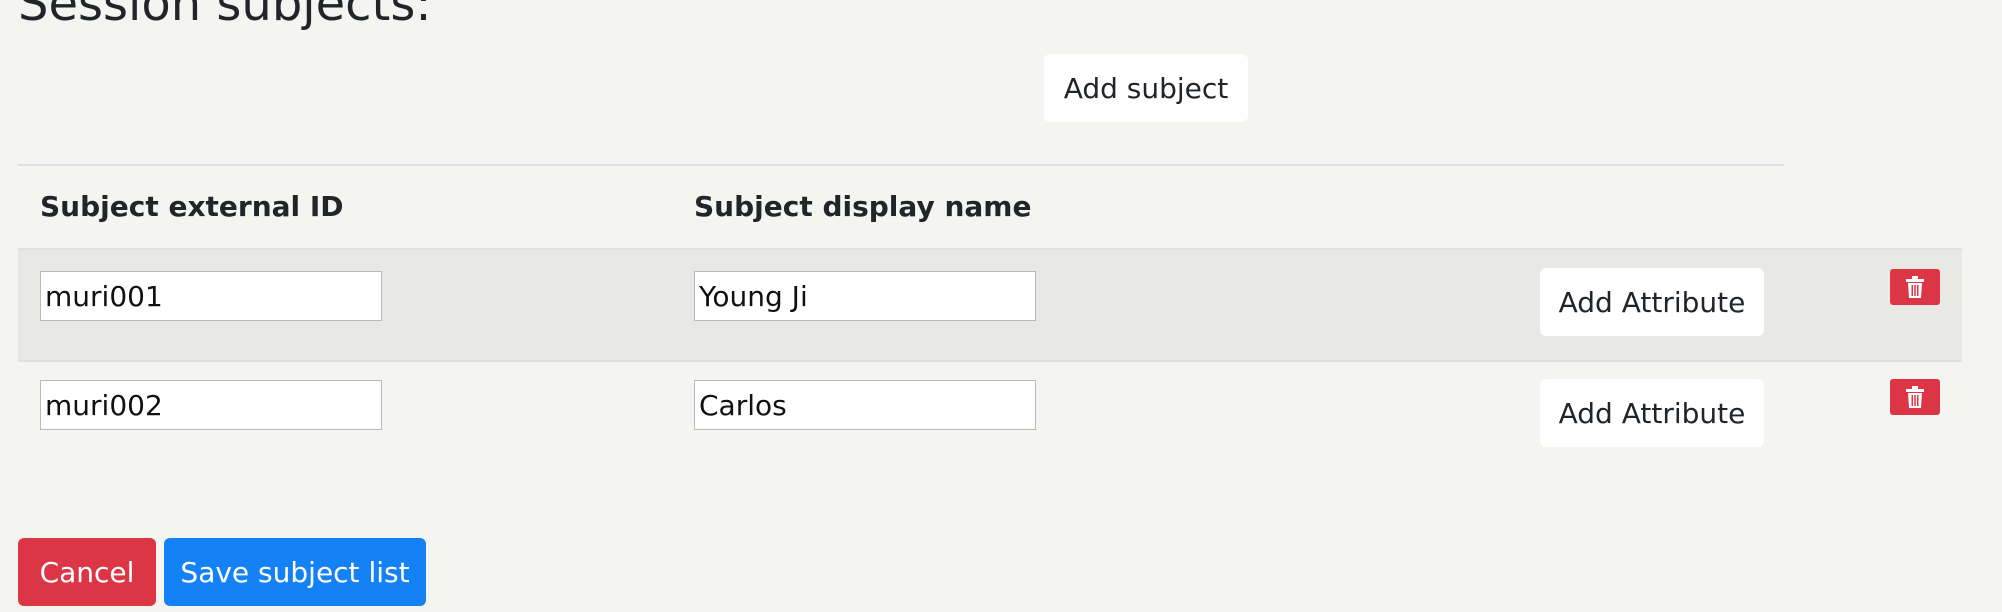 The image size is (2002, 612). What do you see at coordinates (901, 165) in the screenshot?
I see `table-top-divider` at bounding box center [901, 165].